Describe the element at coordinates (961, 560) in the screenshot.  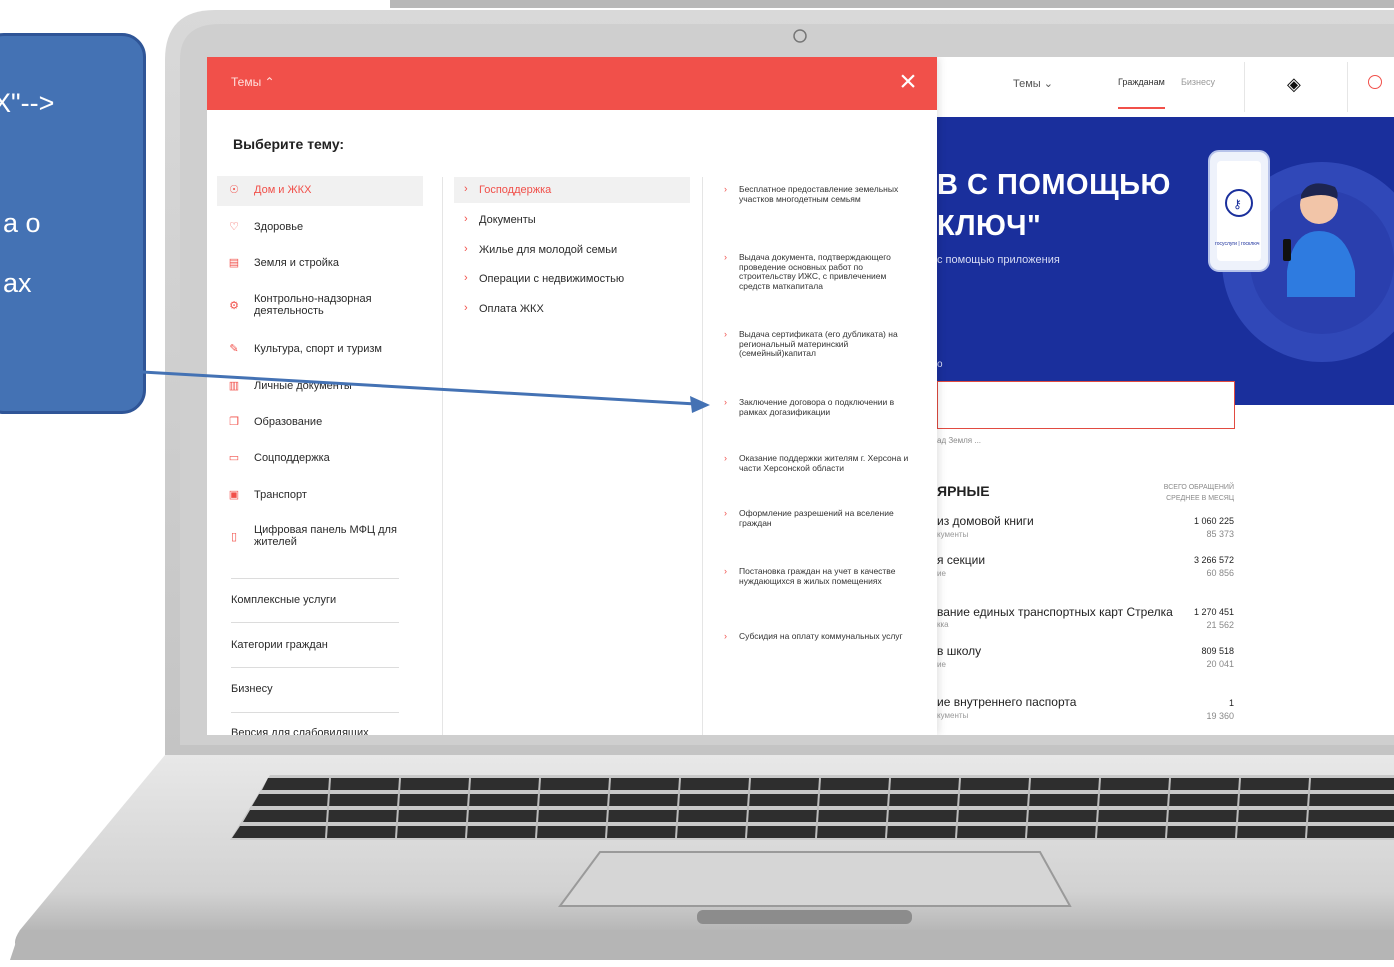
I see `popular-row-name: я секции` at that location.